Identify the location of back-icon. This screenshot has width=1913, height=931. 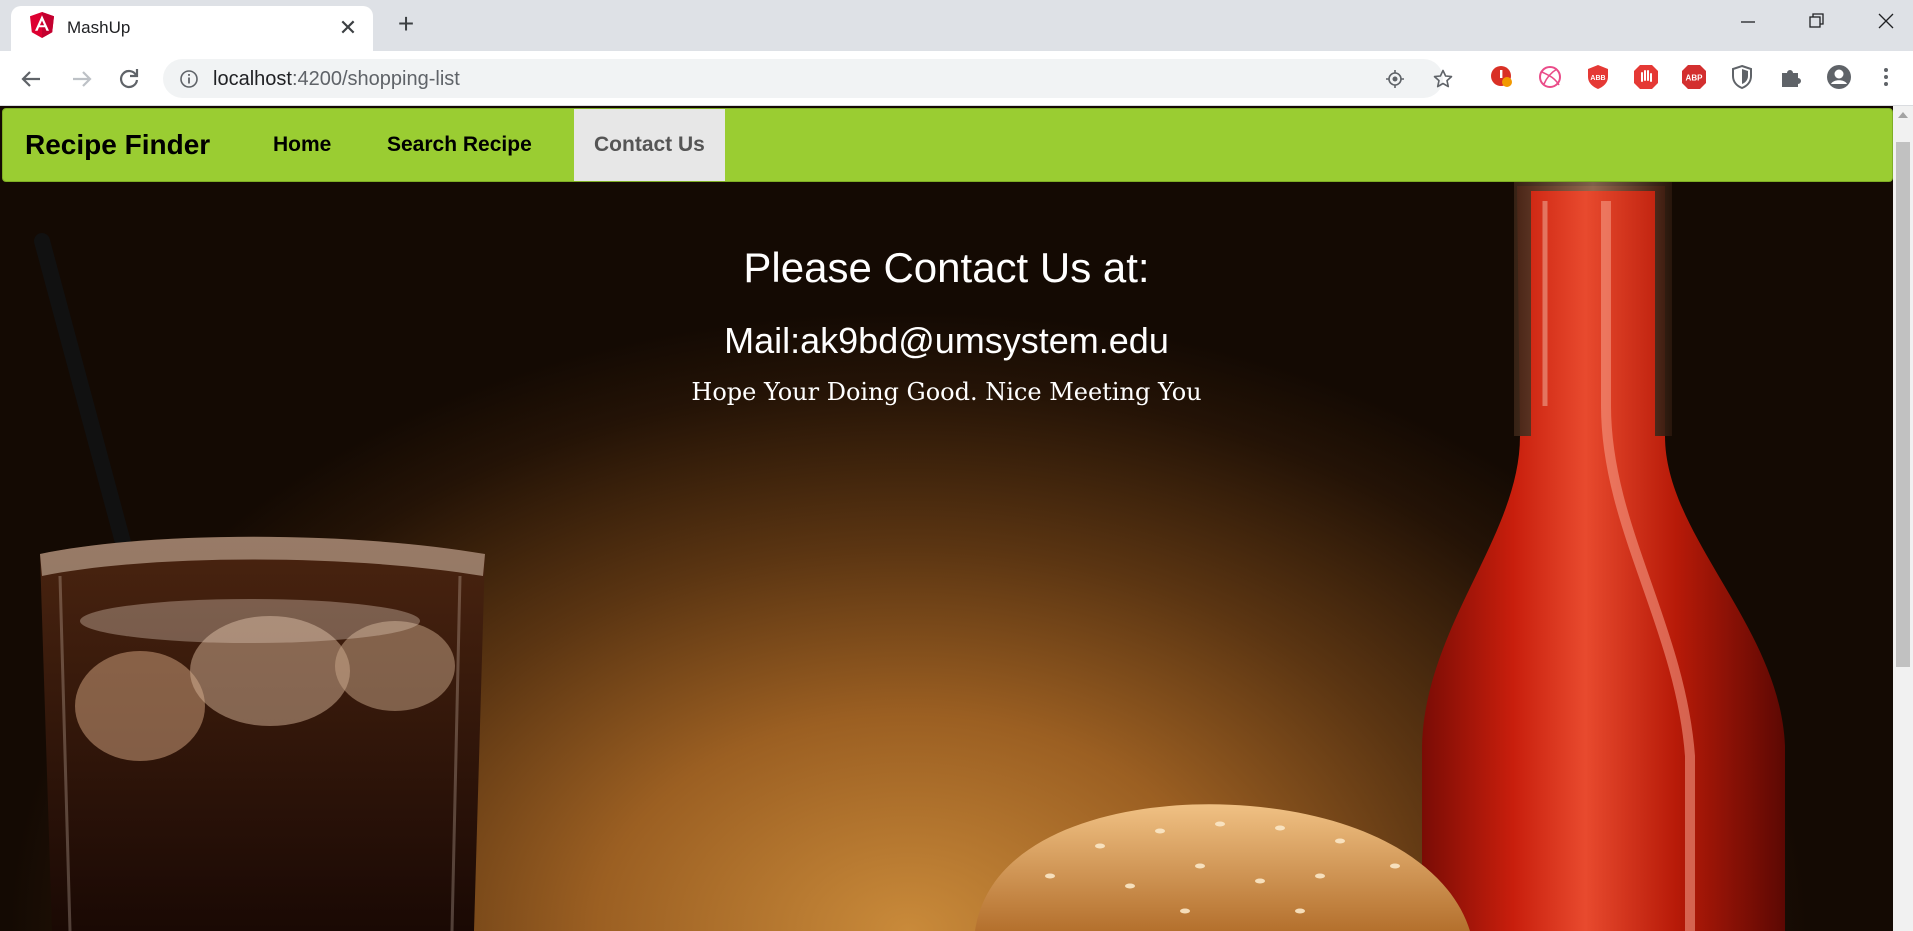
(32, 79).